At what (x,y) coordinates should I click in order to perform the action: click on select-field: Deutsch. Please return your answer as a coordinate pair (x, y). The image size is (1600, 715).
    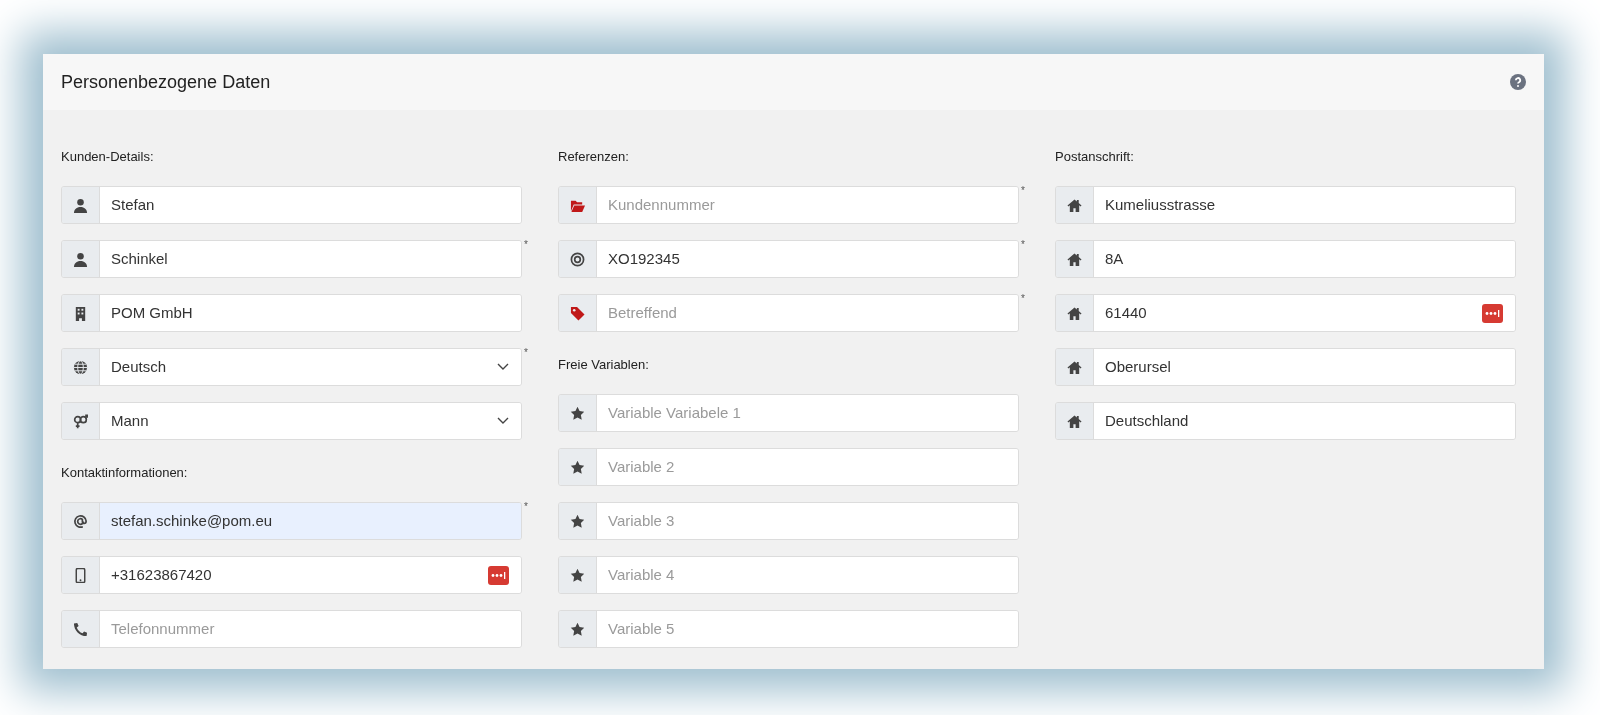
    Looking at the image, I should click on (291, 367).